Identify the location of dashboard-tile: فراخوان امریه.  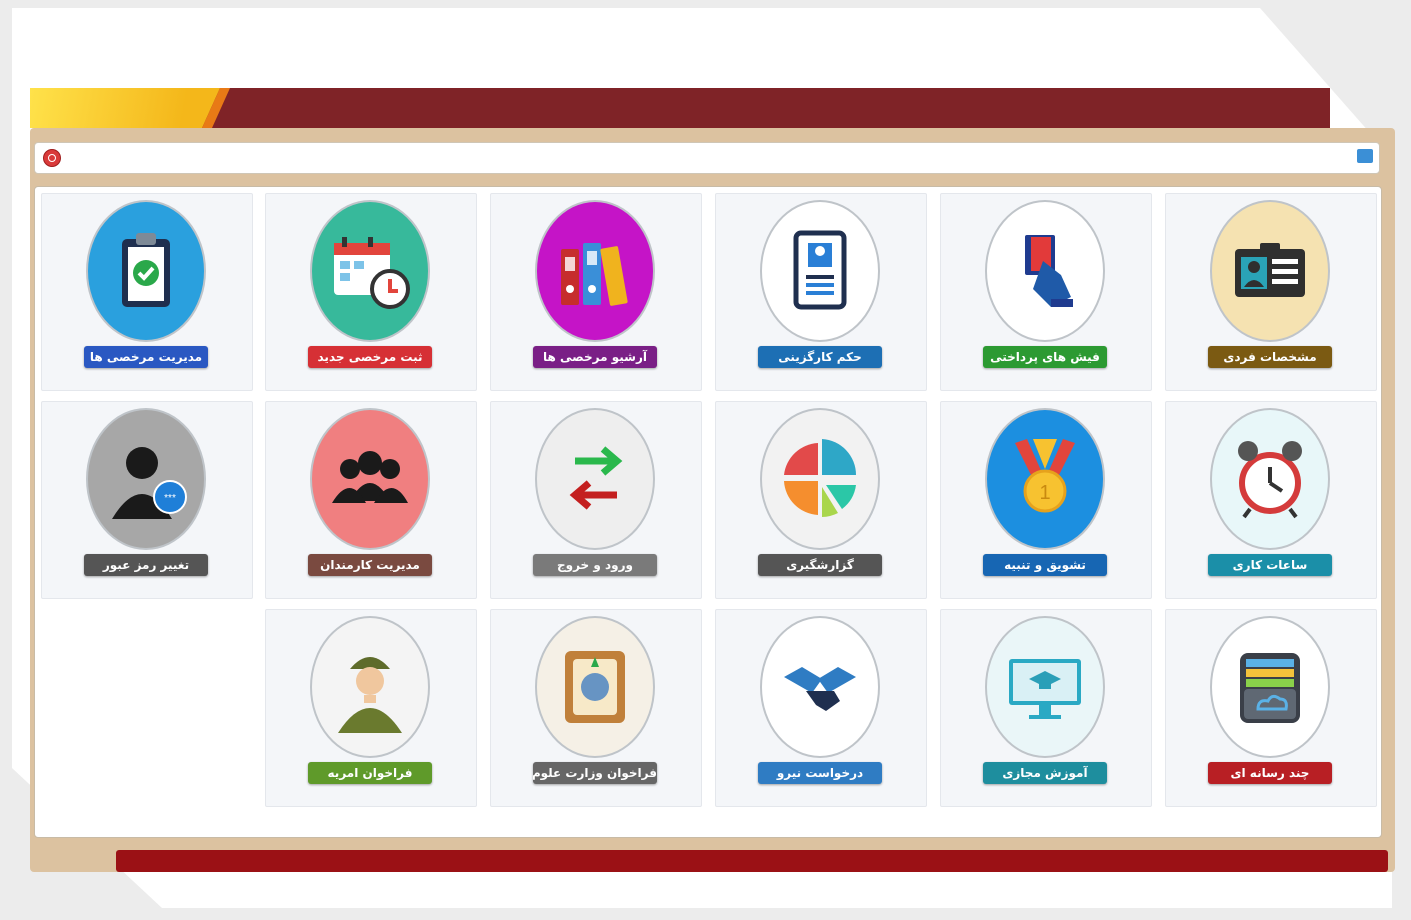
(371, 708).